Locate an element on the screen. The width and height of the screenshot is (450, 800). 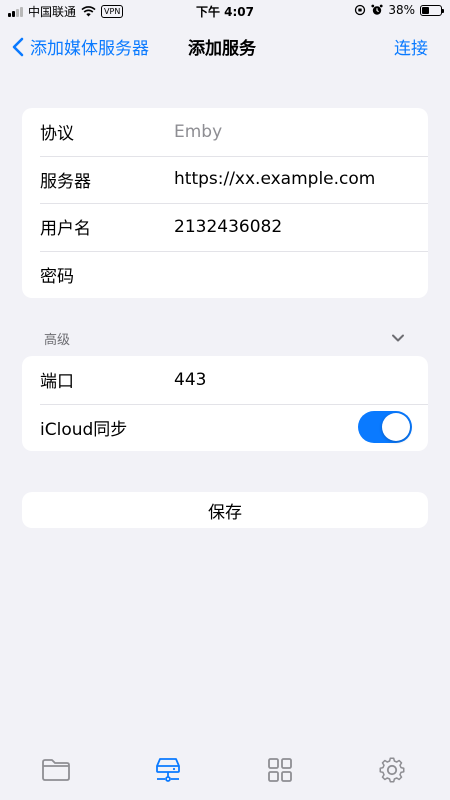
advanced-section-header: 高级 is located at coordinates (57, 340).